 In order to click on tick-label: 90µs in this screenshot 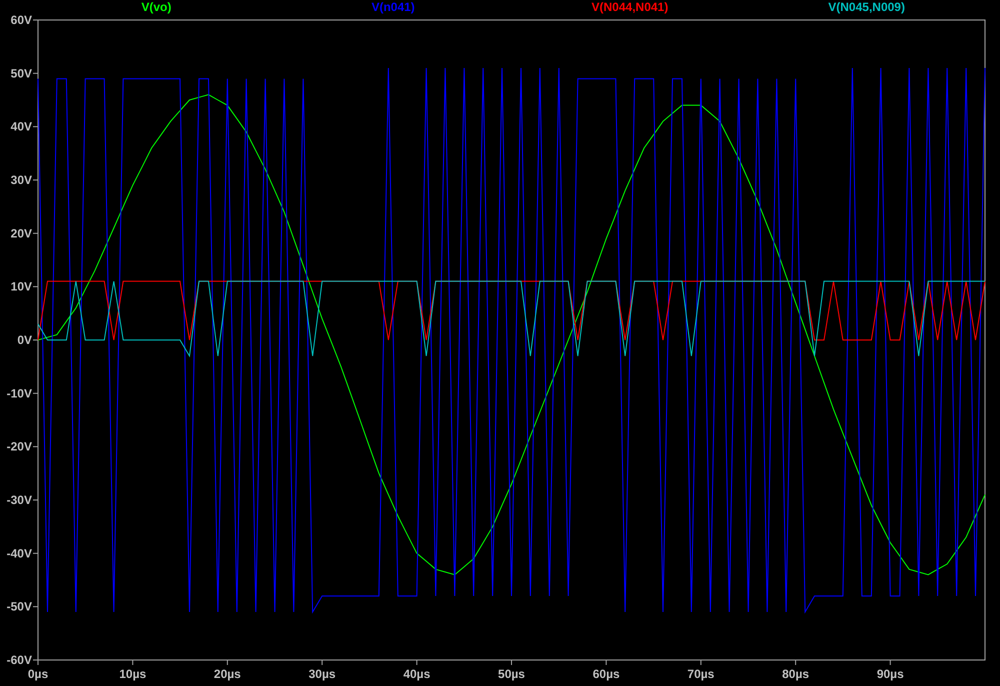, I will do `click(890, 674)`.